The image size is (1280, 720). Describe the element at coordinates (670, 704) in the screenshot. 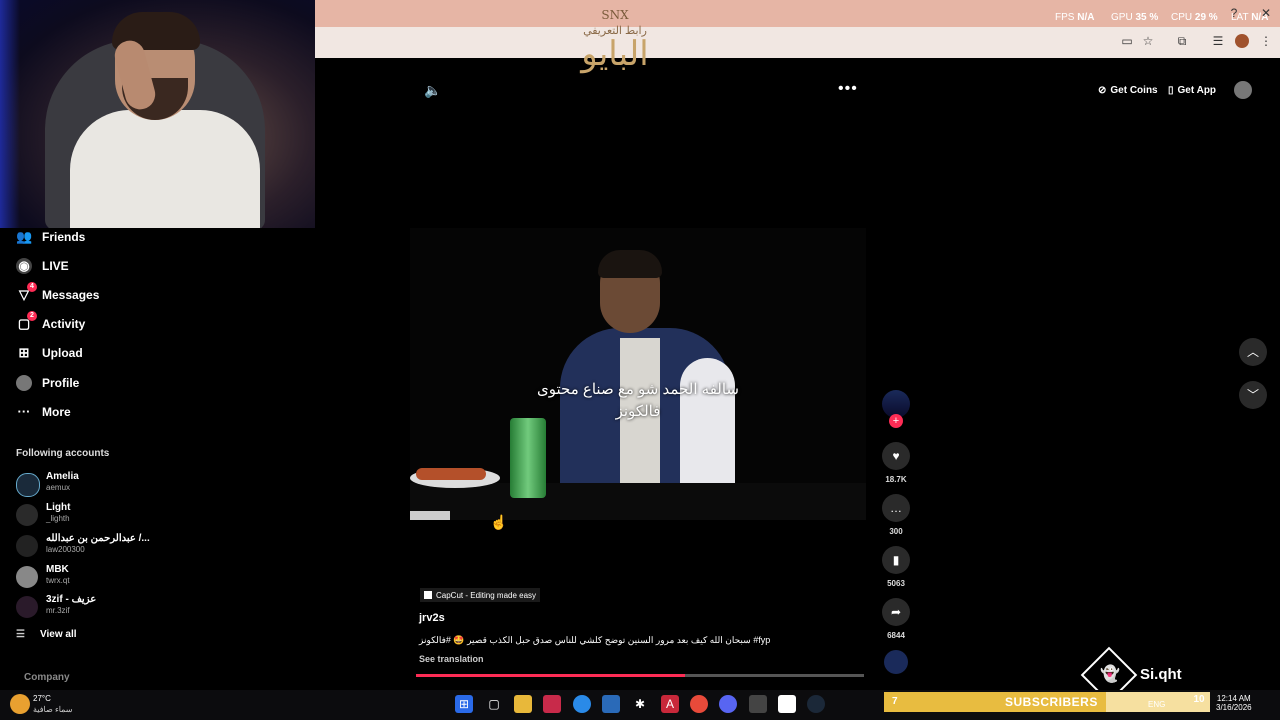

I see `adobe-icon: A` at that location.